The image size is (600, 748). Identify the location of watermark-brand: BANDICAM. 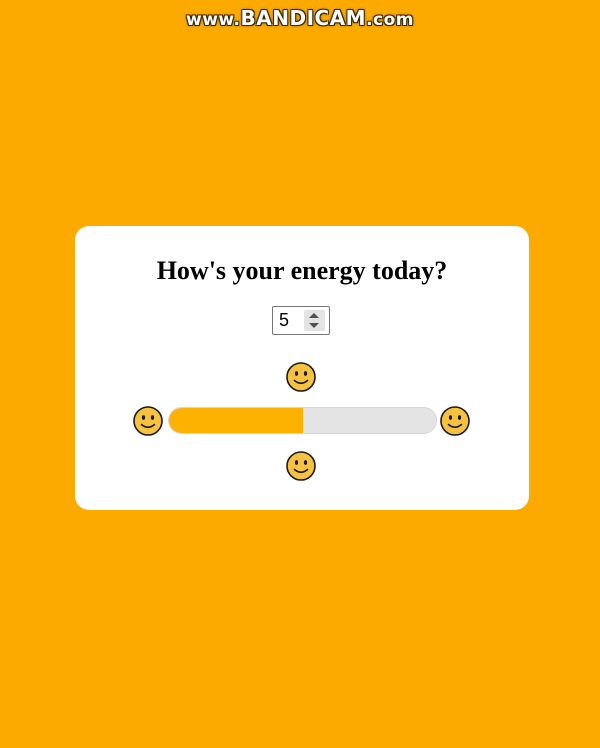
(303, 18).